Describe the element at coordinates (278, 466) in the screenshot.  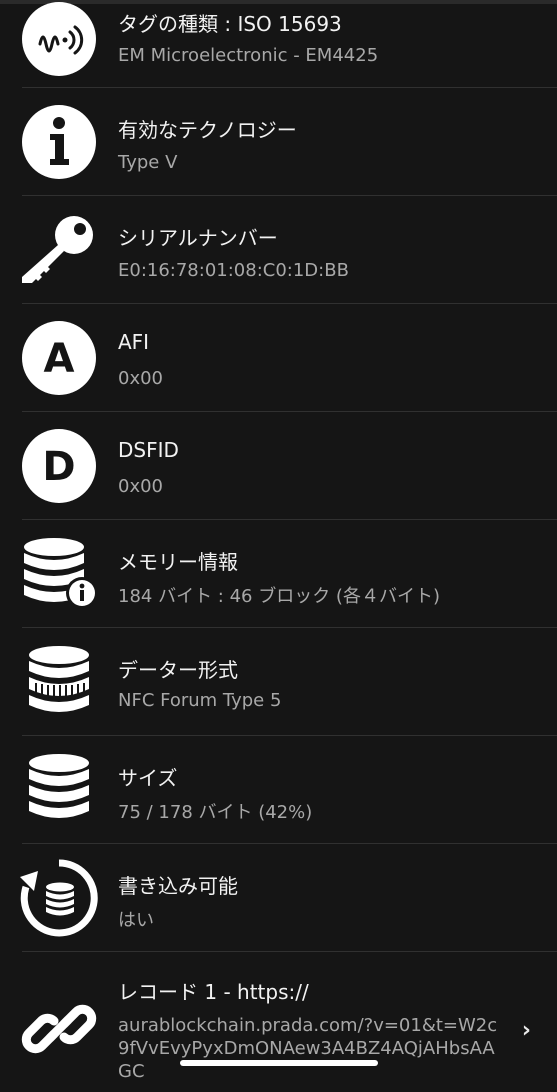
I see `row-dsfid: D DSFID 0x00` at that location.